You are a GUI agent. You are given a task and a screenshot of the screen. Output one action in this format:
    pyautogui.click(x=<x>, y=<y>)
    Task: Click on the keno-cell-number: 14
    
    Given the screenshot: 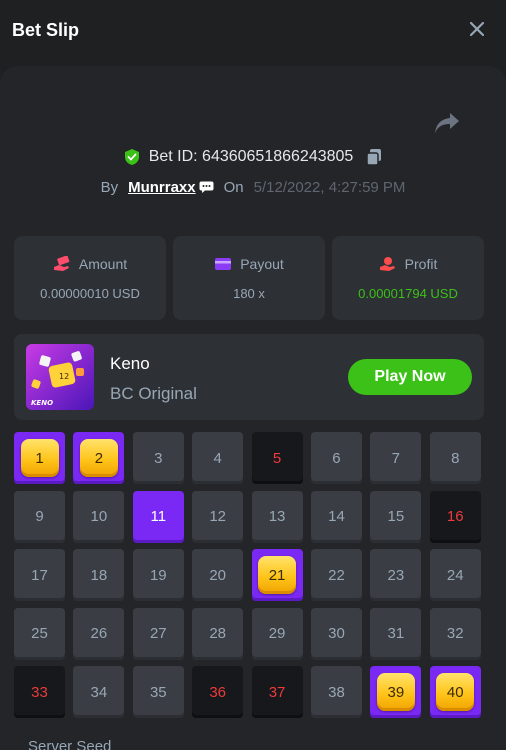 What is the action you would take?
    pyautogui.click(x=336, y=516)
    